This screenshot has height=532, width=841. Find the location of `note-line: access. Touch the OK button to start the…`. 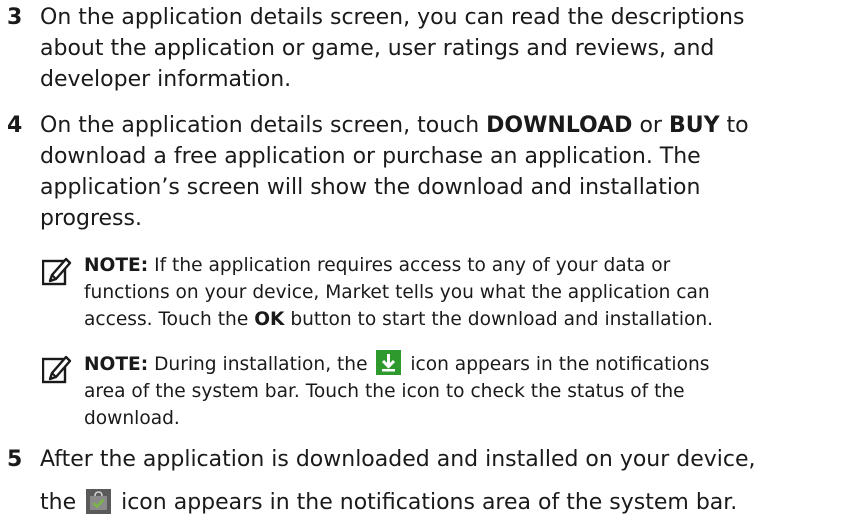

note-line: access. Touch the OK button to start the… is located at coordinates (460, 319).